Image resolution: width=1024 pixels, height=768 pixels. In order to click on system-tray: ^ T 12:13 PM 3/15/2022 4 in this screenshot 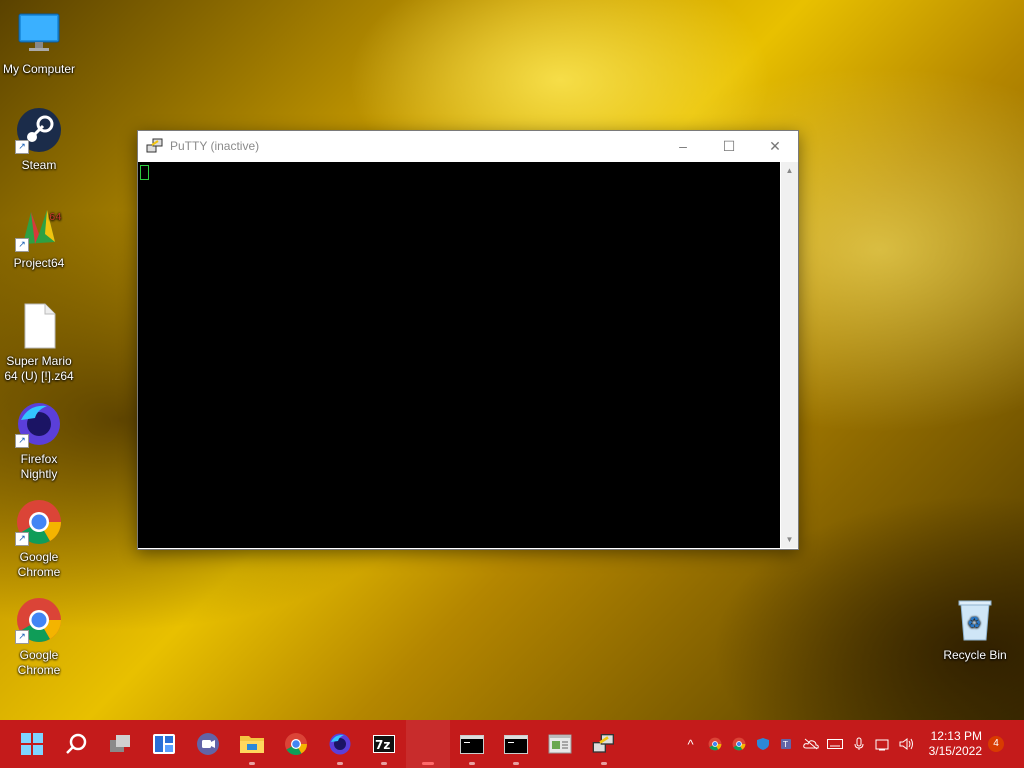, I will do `click(851, 744)`.